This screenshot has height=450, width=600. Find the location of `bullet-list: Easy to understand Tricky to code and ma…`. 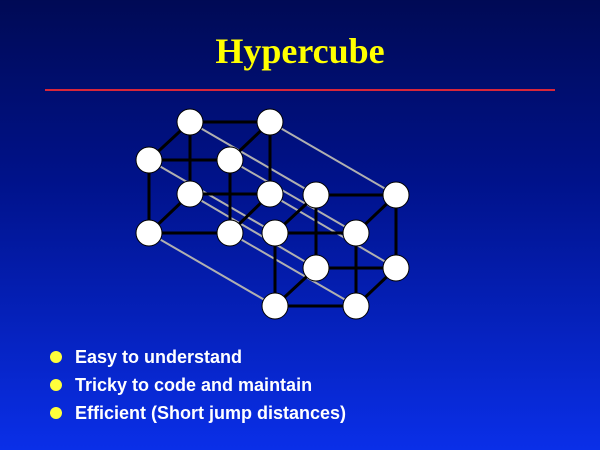

bullet-list: Easy to understand Tricky to code and ma… is located at coordinates (198, 385).